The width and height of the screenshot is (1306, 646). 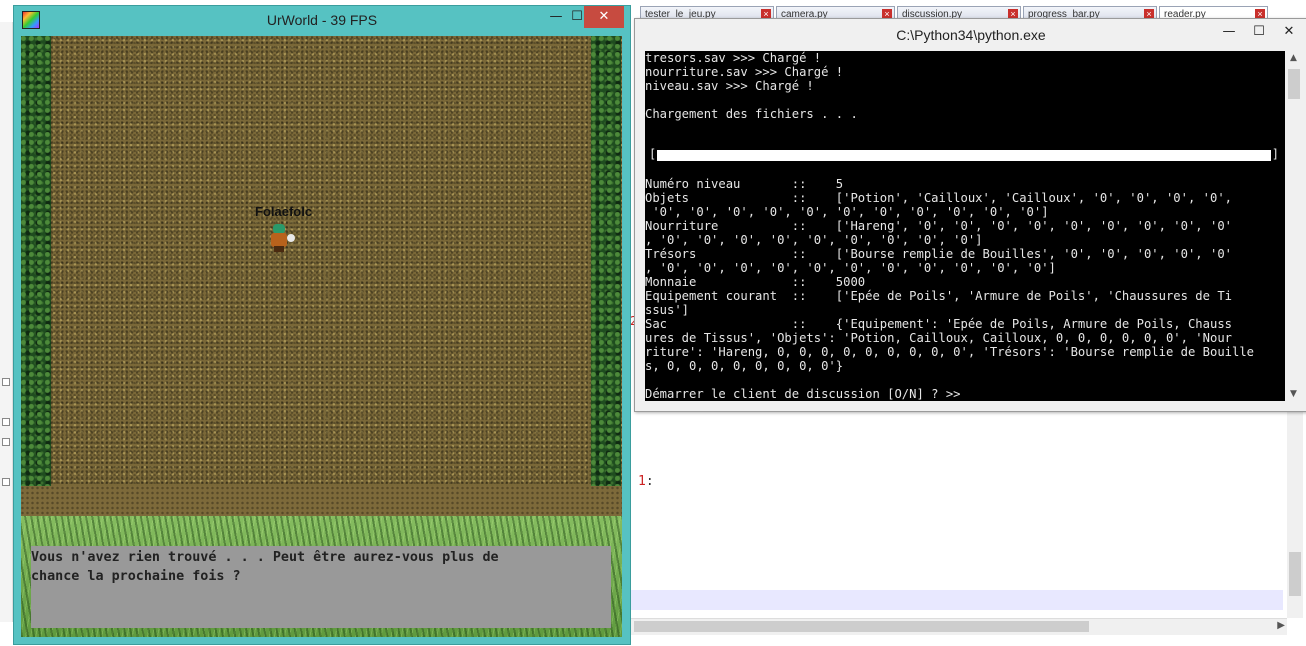 I want to click on console-vertical-scrollbar: ▲ ▼, so click(x=1294, y=226).